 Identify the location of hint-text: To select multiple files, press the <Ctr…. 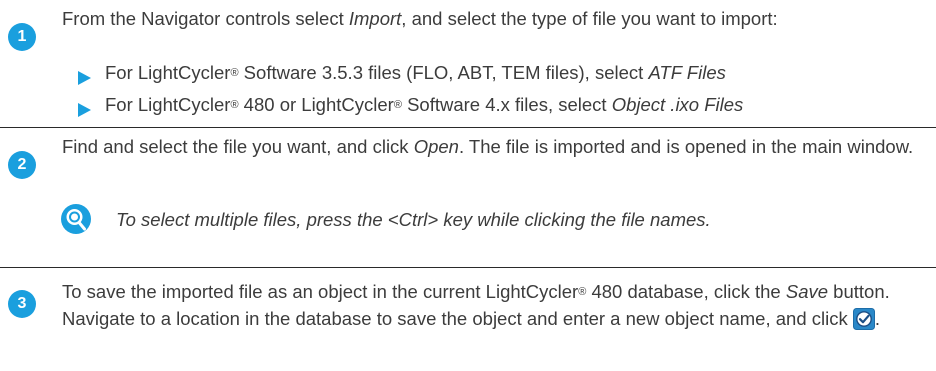
(413, 219).